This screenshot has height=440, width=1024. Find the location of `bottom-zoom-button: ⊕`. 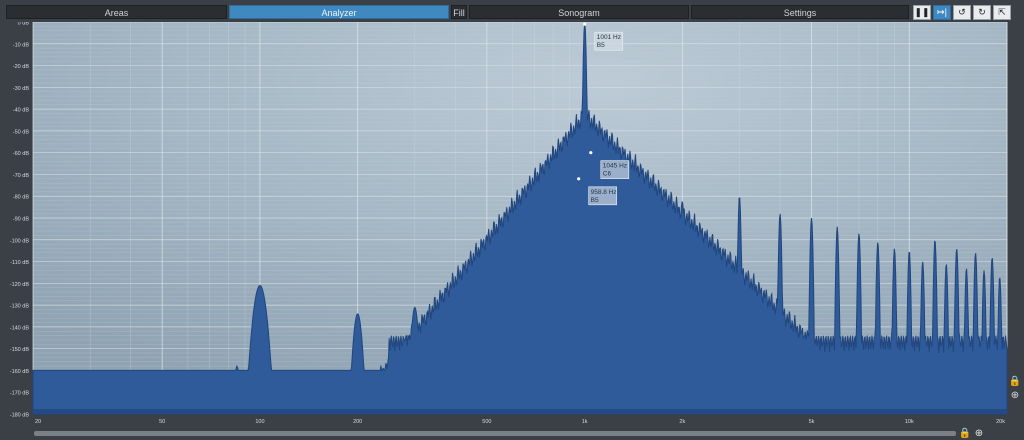

bottom-zoom-button: ⊕ is located at coordinates (979, 434).